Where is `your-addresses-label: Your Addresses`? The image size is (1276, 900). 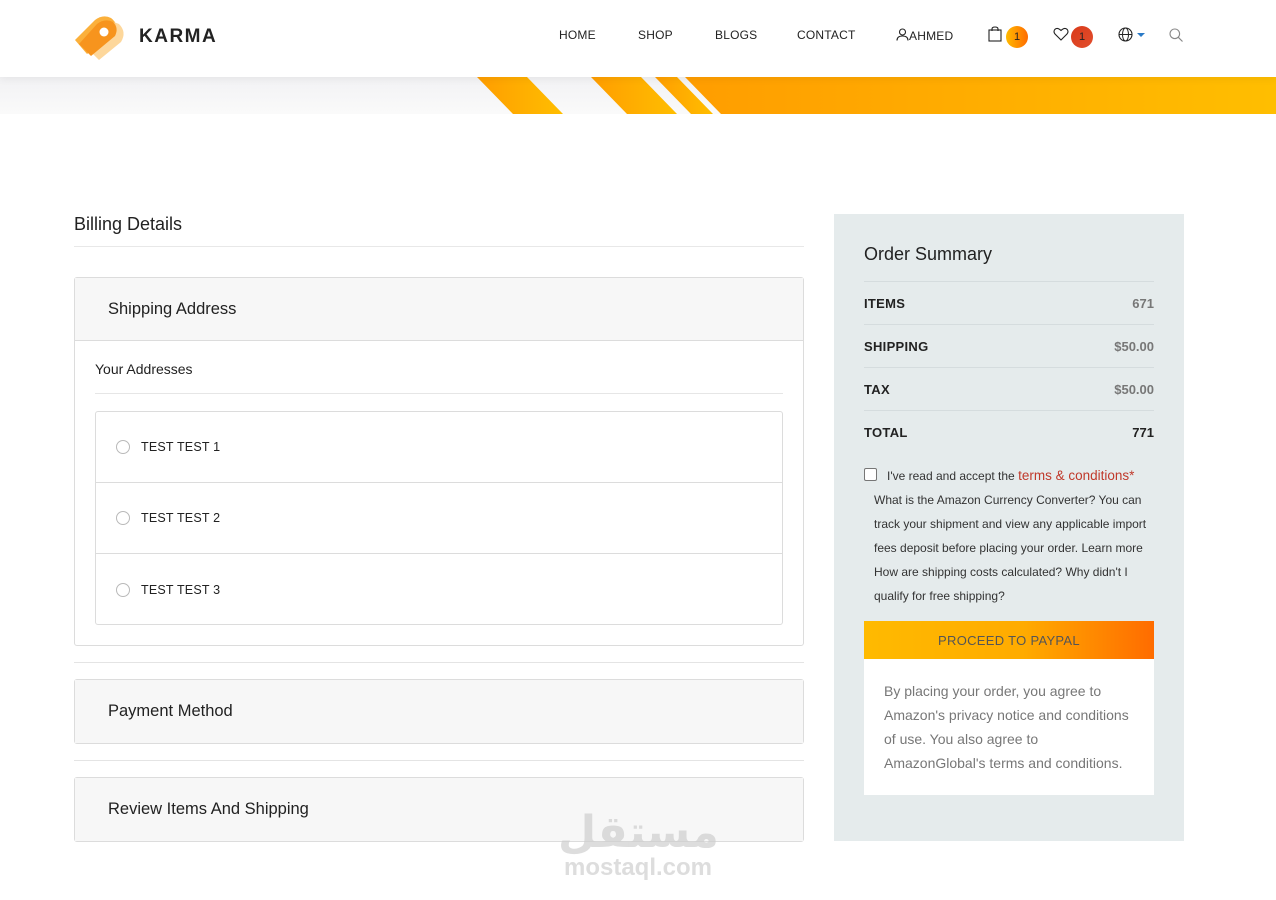
your-addresses-label: Your Addresses is located at coordinates (144, 369).